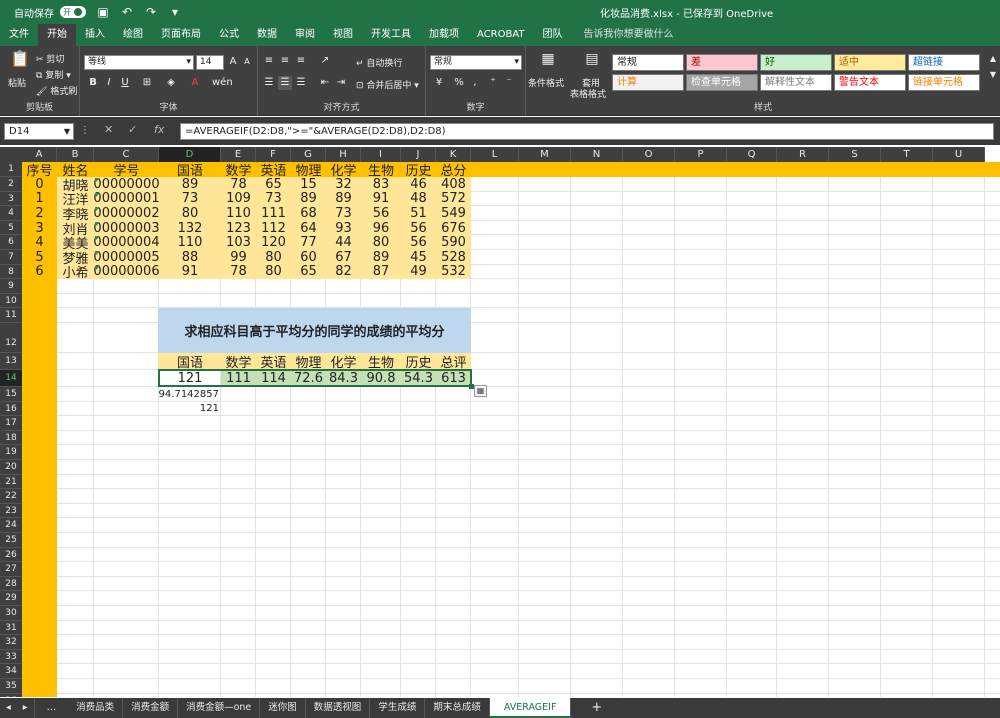 Image resolution: width=1000 pixels, height=718 pixels. I want to click on note-cell-D16: 121, so click(190, 409).